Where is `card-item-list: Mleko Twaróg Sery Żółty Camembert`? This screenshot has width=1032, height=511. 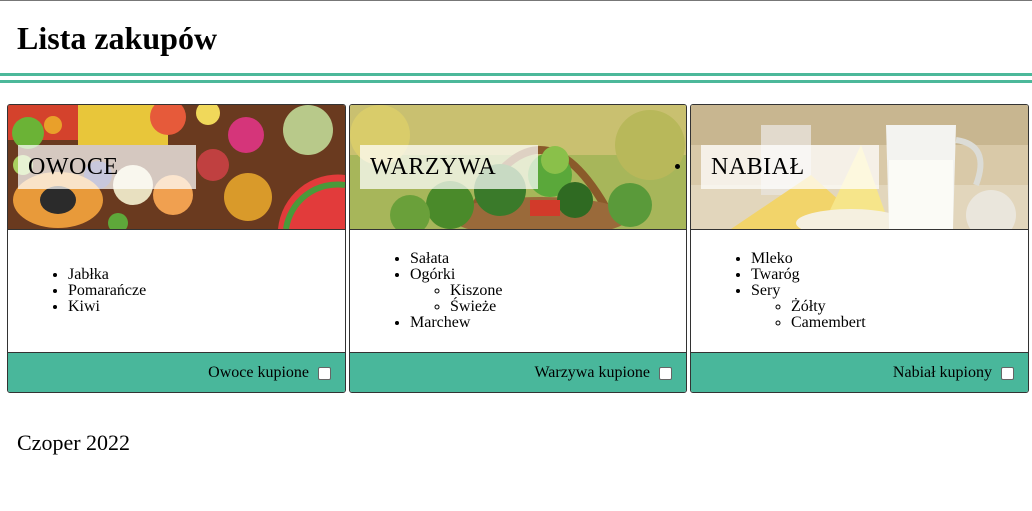
card-item-list: Mleko Twaróg Sery Żółty Camembert is located at coordinates (859, 291).